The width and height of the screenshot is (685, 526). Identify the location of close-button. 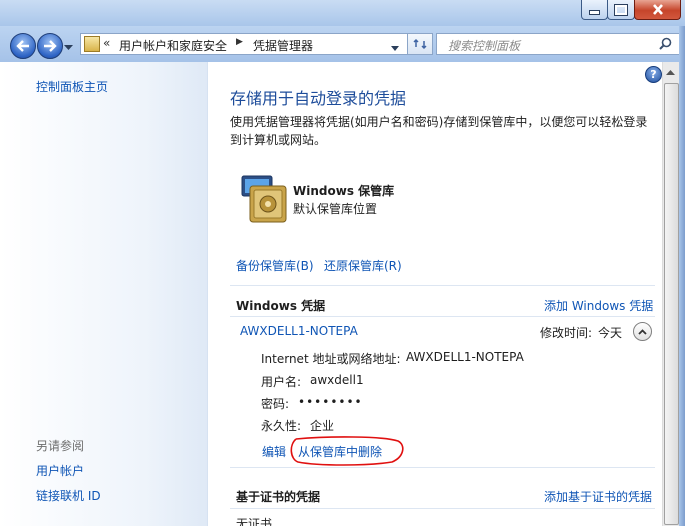
(657, 10).